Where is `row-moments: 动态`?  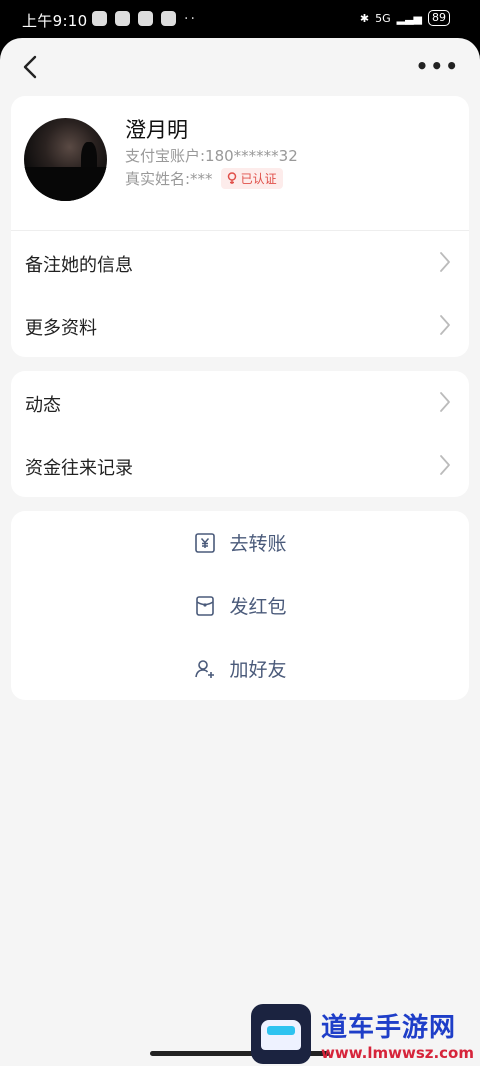
row-moments: 动态 is located at coordinates (240, 402).